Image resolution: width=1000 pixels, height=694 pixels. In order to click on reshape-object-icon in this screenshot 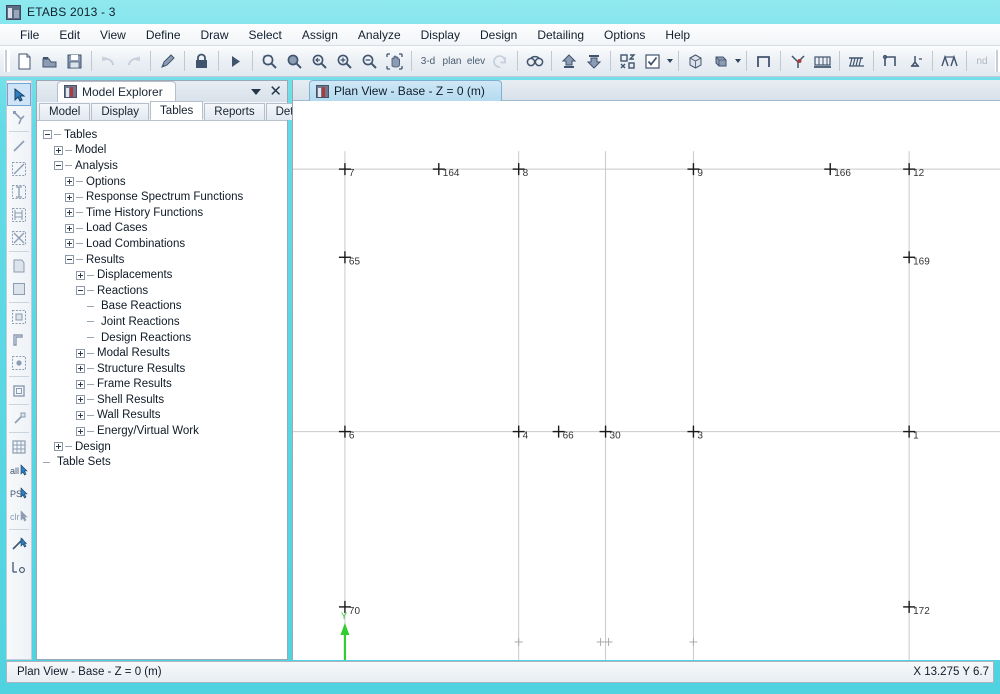, I will do `click(19, 117)`.